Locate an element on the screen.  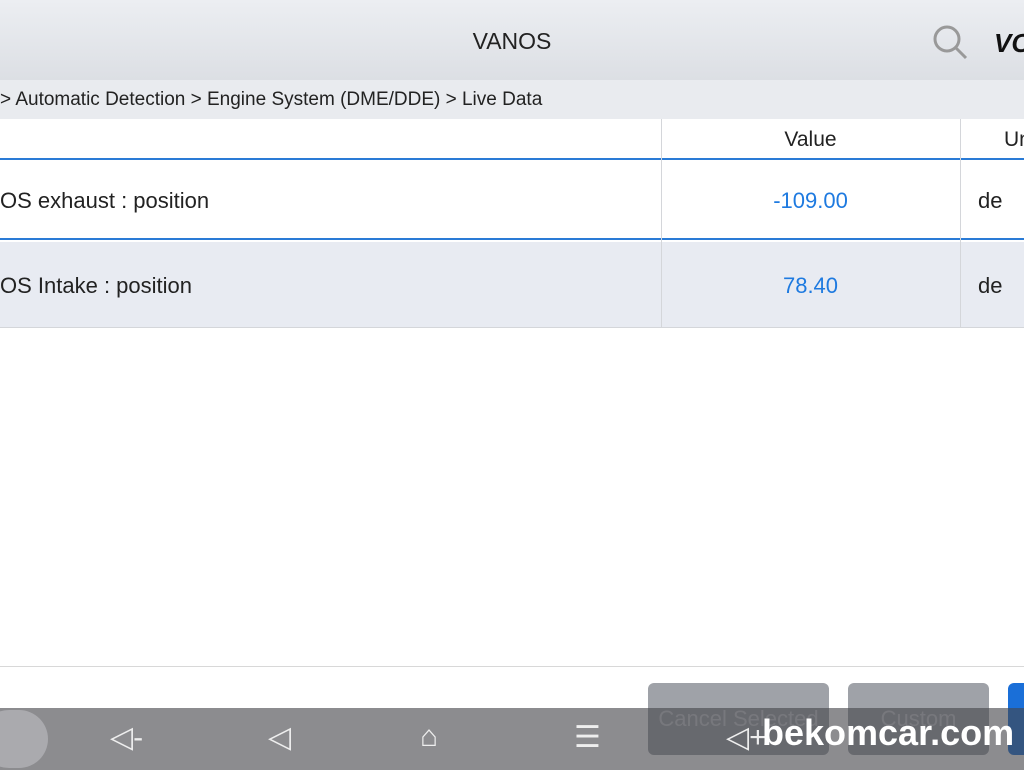
back-icon: ◁ is located at coordinates (279, 737).